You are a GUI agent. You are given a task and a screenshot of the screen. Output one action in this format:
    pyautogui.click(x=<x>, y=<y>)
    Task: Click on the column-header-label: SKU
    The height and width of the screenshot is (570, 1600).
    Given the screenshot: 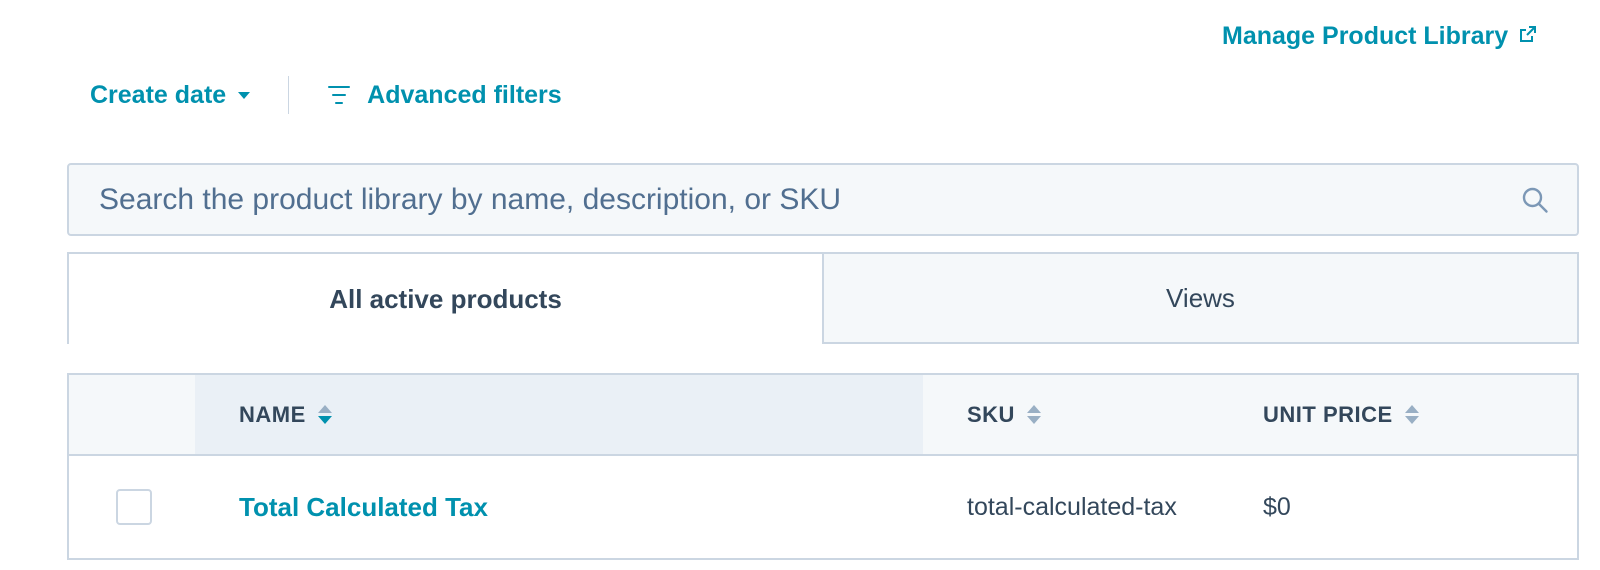 What is the action you would take?
    pyautogui.click(x=991, y=414)
    